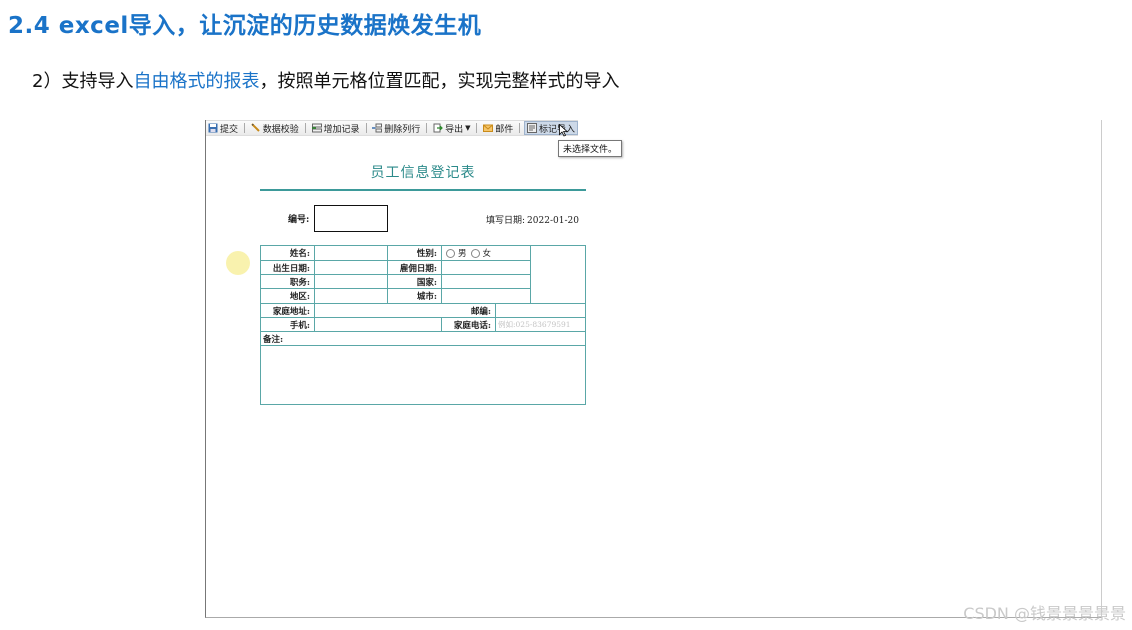  I want to click on gender-male-label: 男, so click(462, 254).